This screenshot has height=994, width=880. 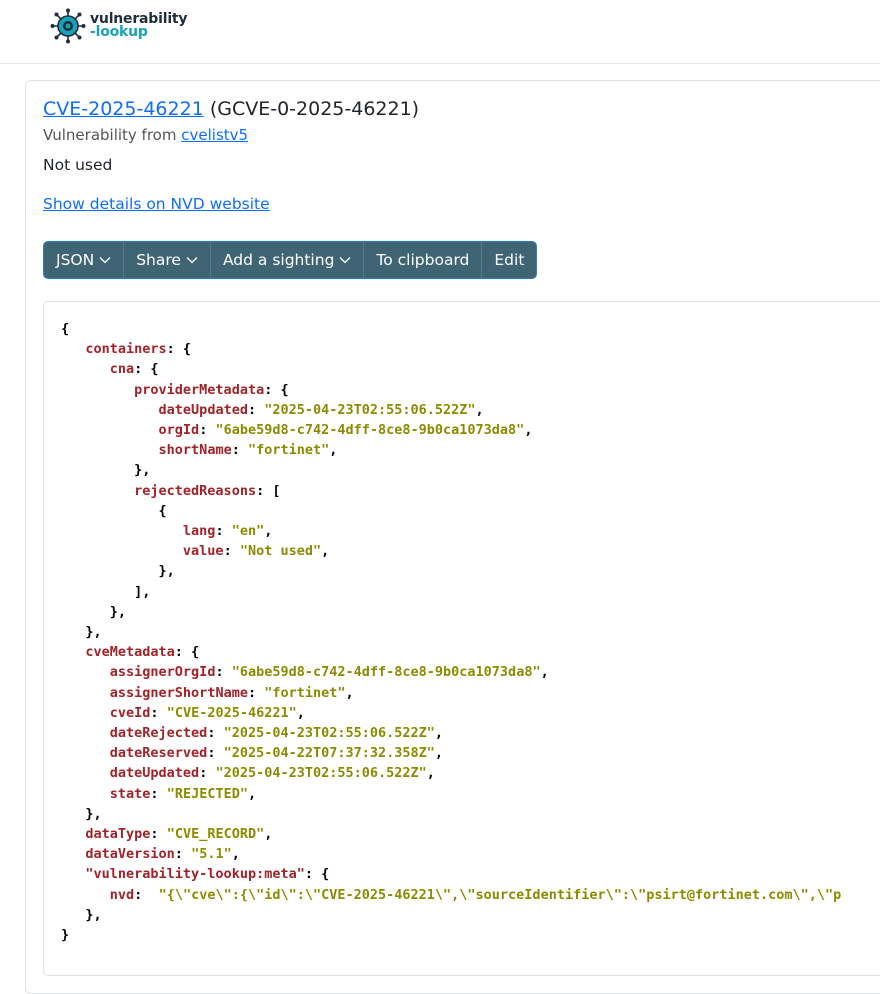 What do you see at coordinates (329, 753) in the screenshot?
I see `json-value: "2025-04-22T07:37:32.358Z"` at bounding box center [329, 753].